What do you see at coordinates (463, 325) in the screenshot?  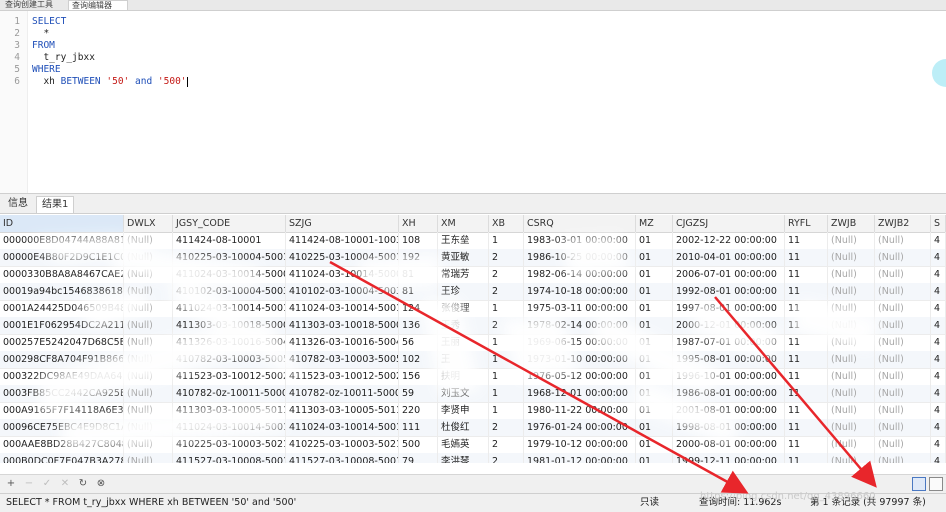 I see `table-cell: 王秀` at bounding box center [463, 325].